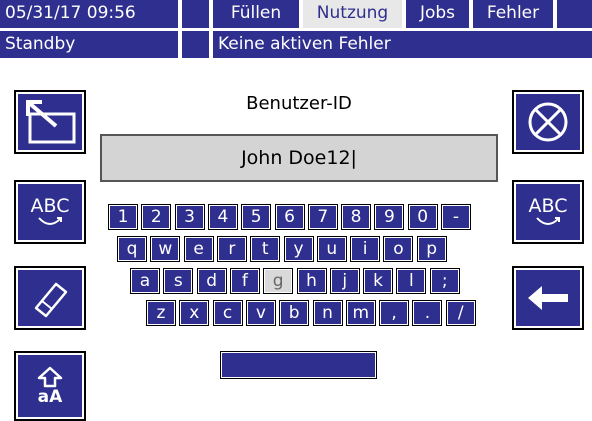 Image resolution: width=592 pixels, height=421 pixels. I want to click on key-f: f, so click(244, 281).